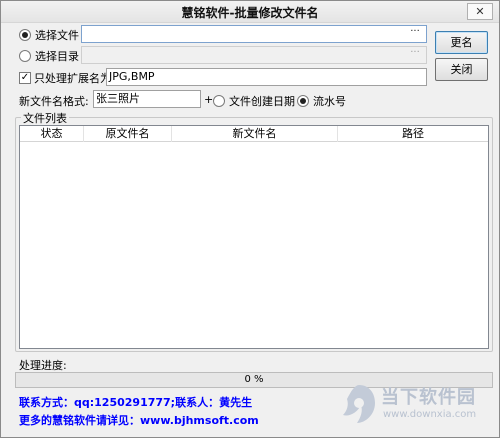  Describe the element at coordinates (262, 101) in the screenshot. I see `create-date-label: 文件创建日期` at that location.